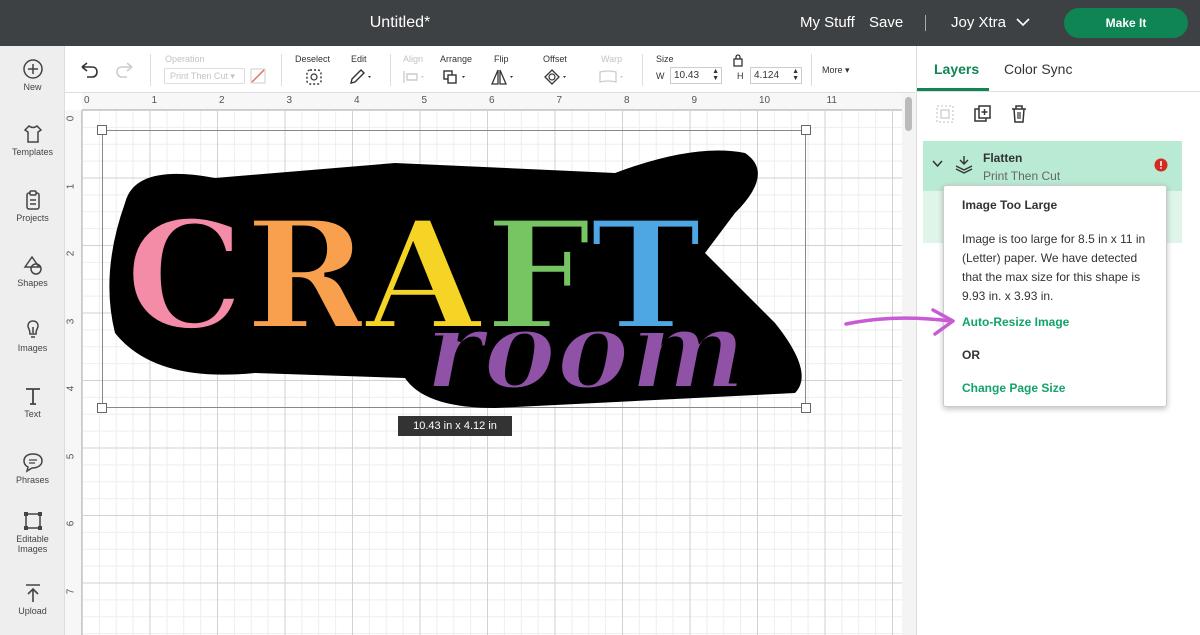 This screenshot has width=1200, height=635. What do you see at coordinates (740, 76) in the screenshot?
I see `height-label: H` at bounding box center [740, 76].